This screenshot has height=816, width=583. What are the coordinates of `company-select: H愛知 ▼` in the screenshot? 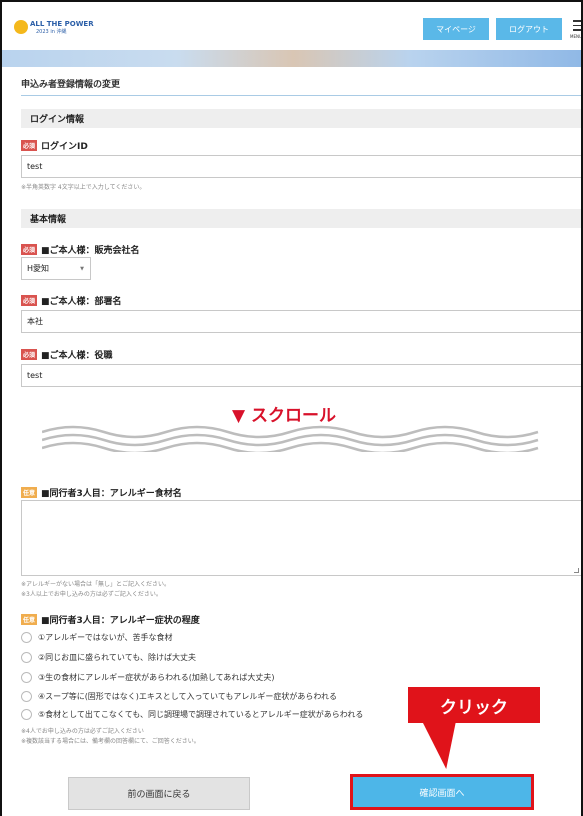 It's located at (56, 268).